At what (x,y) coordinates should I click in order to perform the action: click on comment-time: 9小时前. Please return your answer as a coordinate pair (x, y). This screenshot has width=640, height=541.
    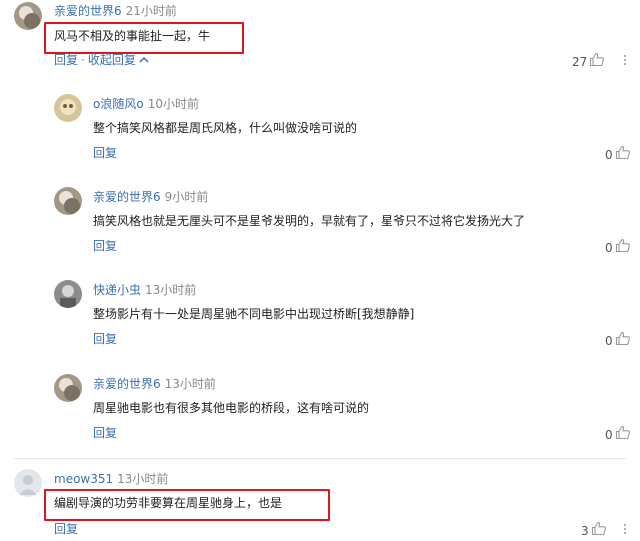
    Looking at the image, I should click on (186, 197).